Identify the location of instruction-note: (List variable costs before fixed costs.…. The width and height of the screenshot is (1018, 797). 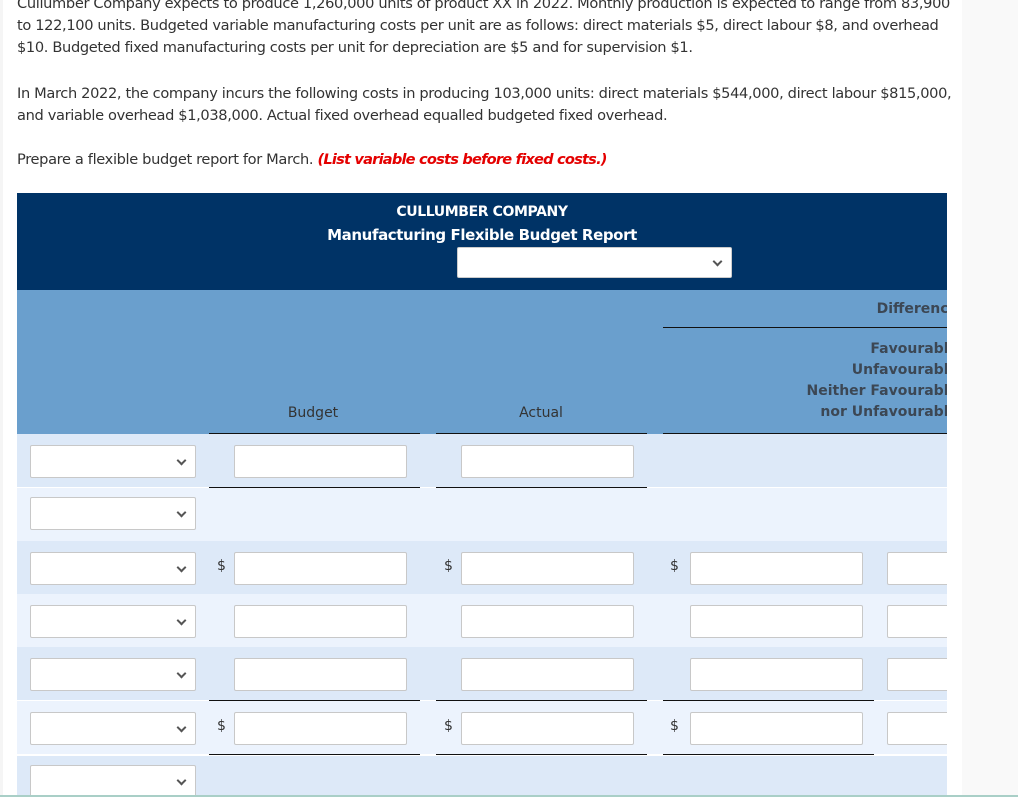
(462, 159).